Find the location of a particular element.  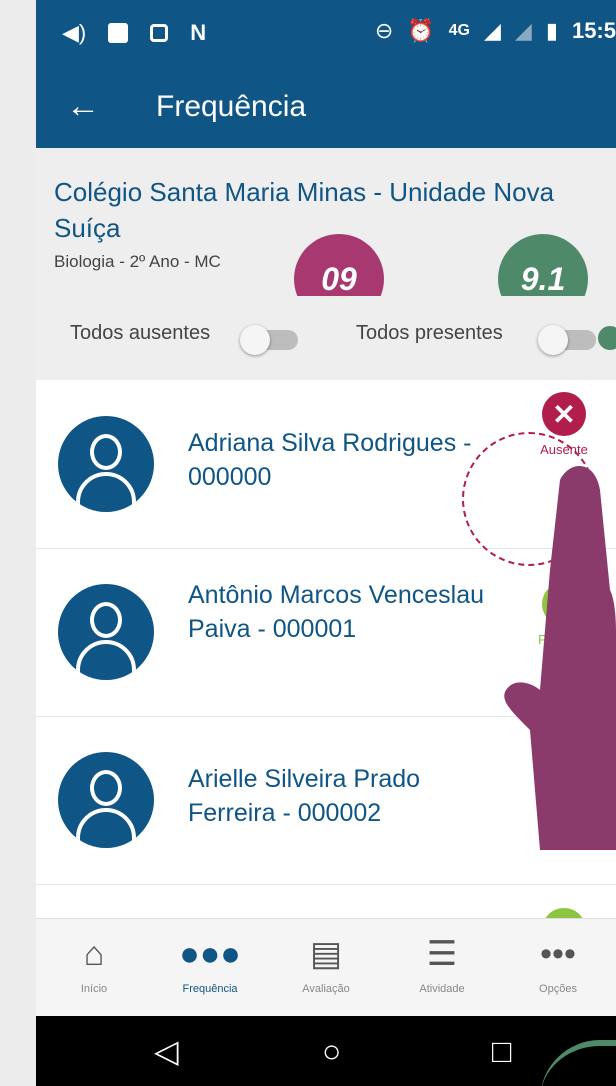

app-bar: ← Frequência is located at coordinates (326, 108).